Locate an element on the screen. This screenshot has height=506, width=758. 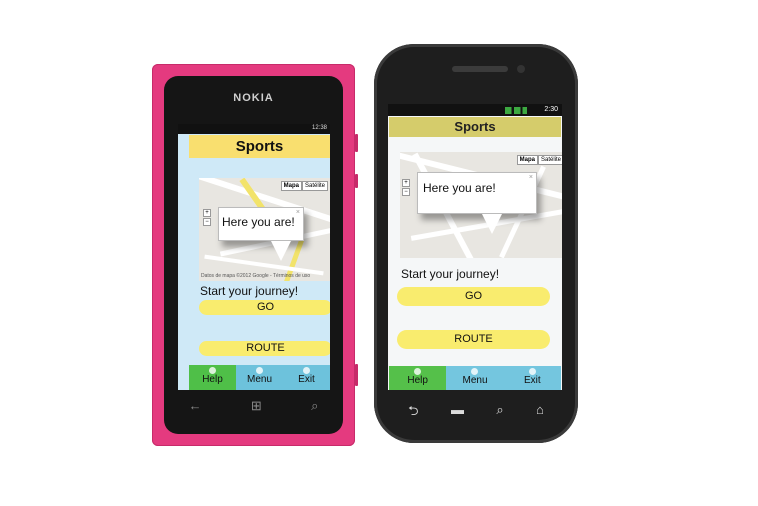
status-bar: 12:38 is located at coordinates (254, 129).